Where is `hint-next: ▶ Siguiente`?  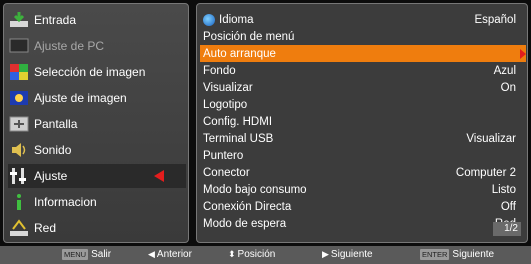 hint-next: ▶ Siguiente is located at coordinates (347, 254).